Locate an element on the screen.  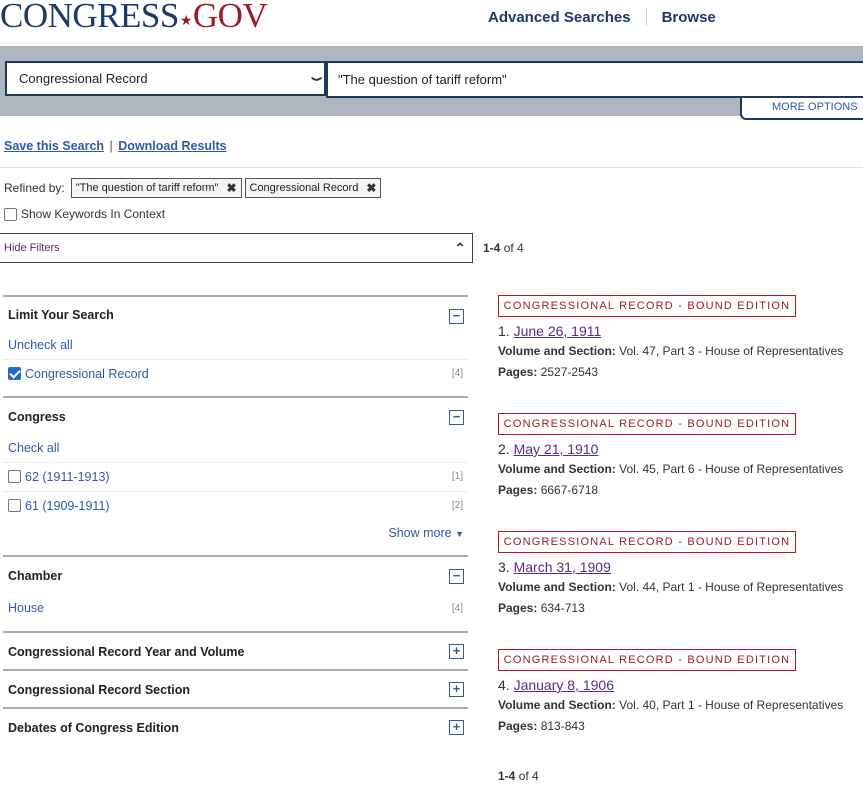
facet-title: Congress is located at coordinates (37, 417).